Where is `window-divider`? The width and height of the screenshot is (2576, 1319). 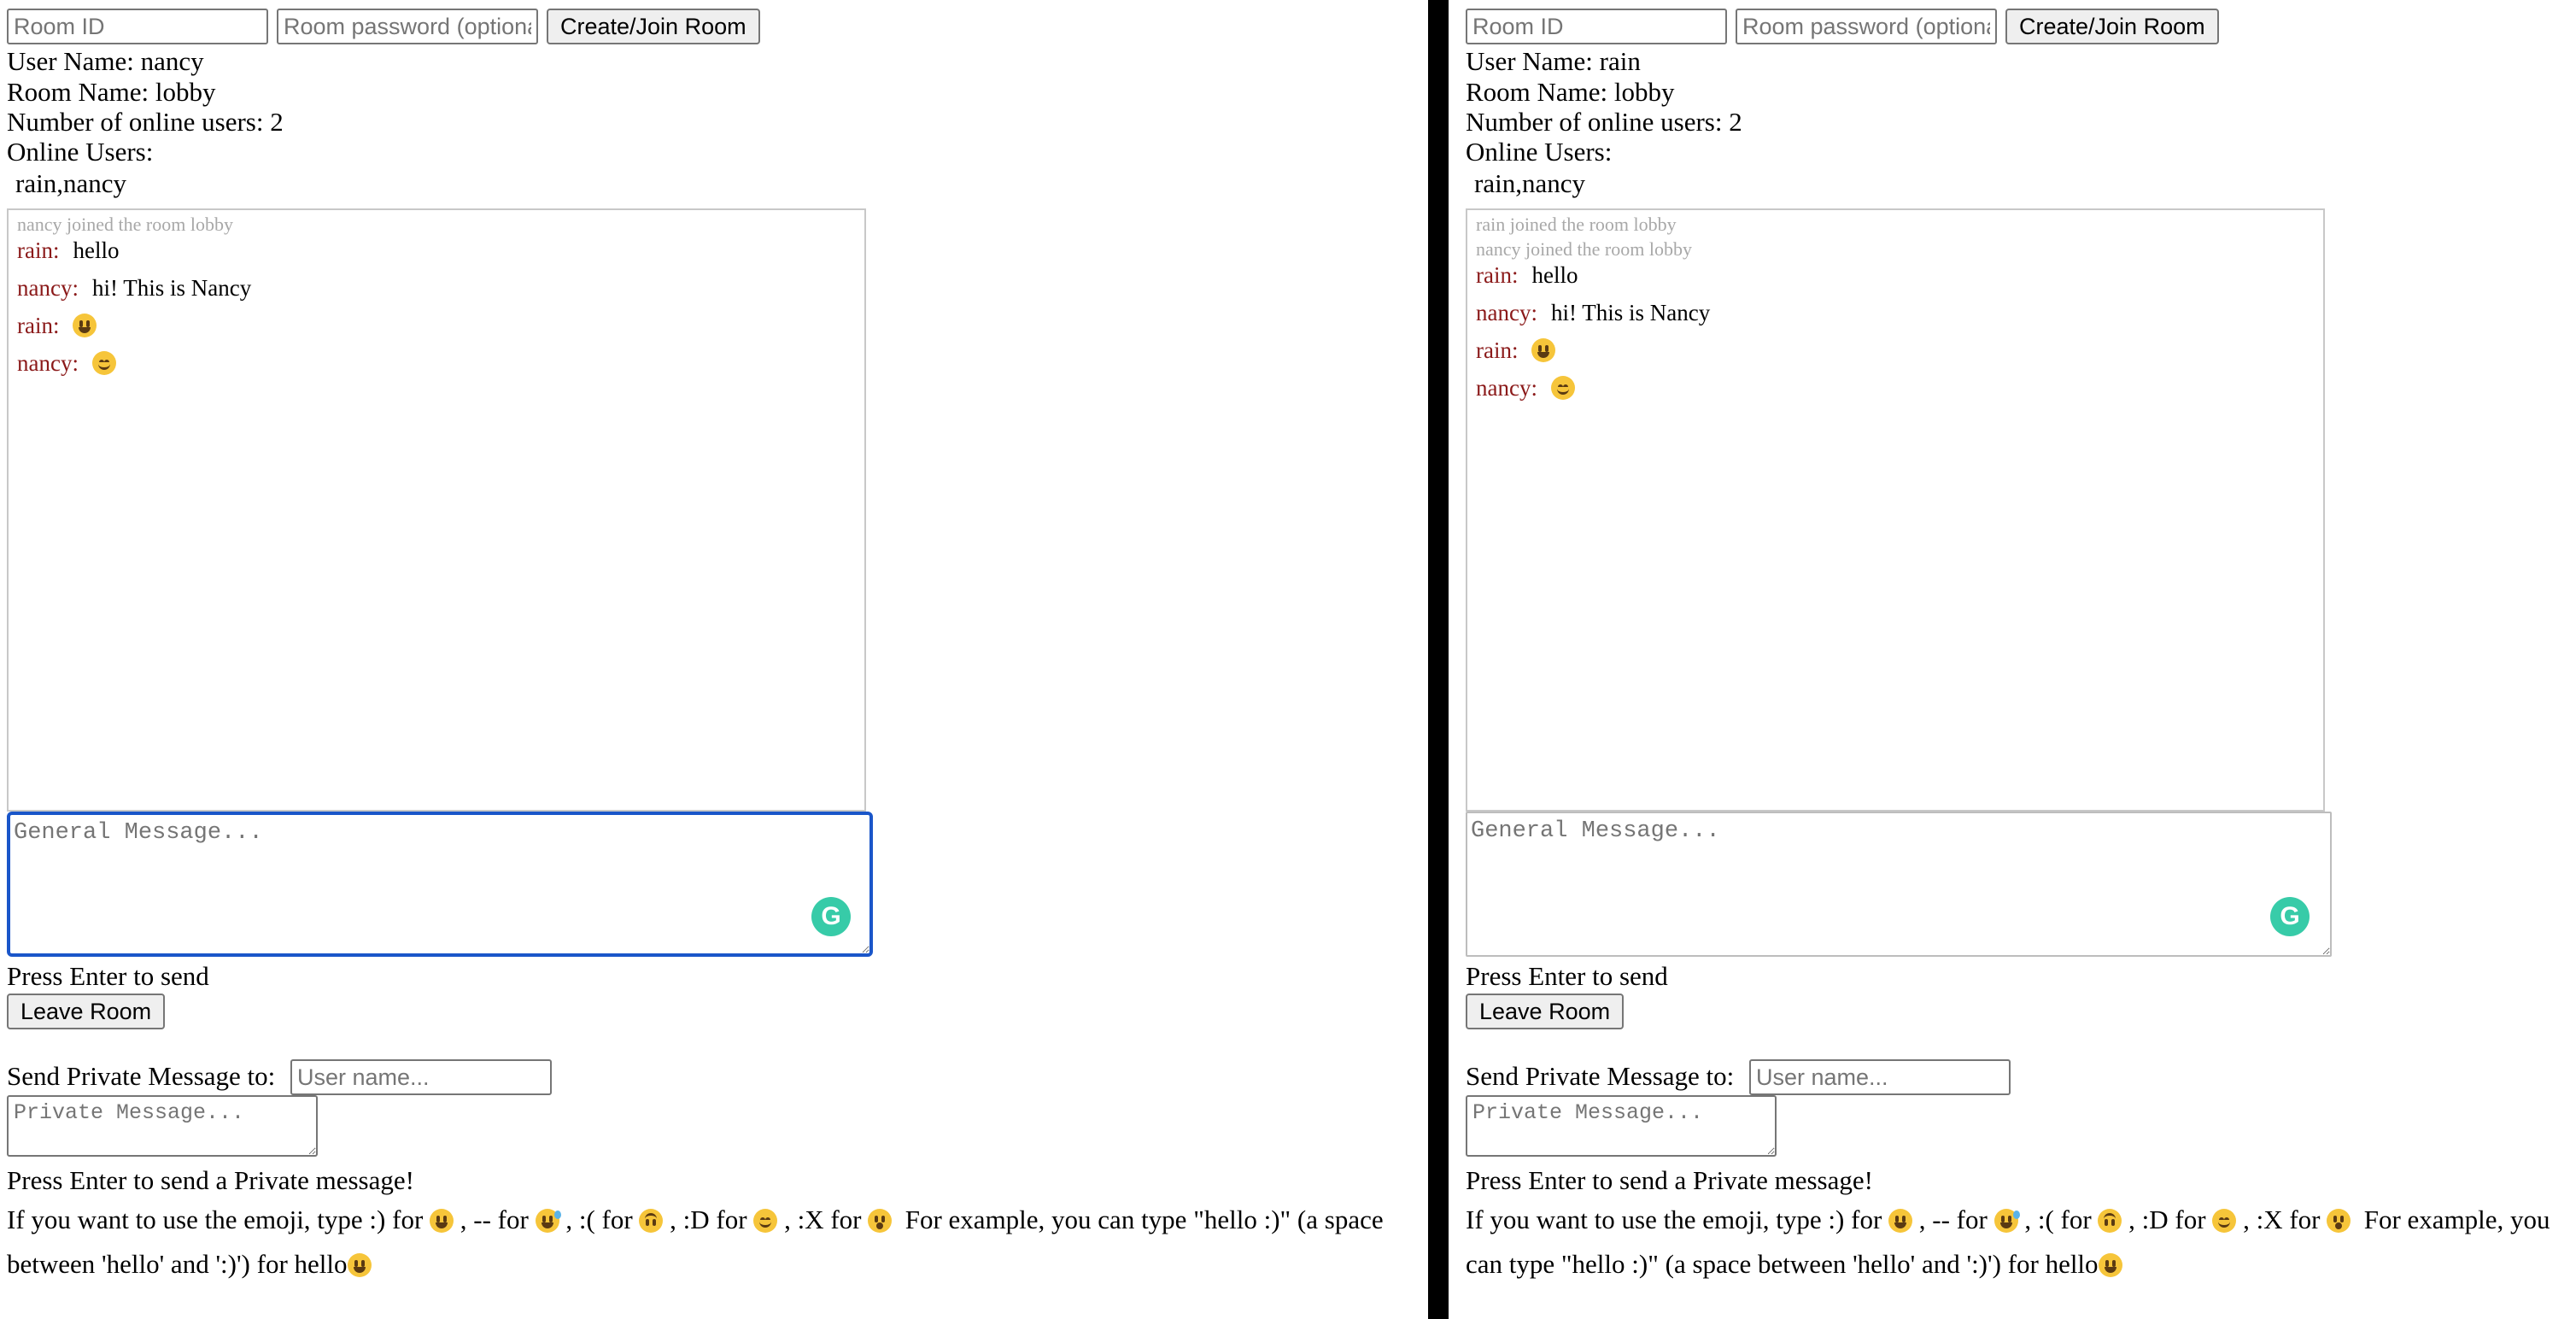 window-divider is located at coordinates (1438, 659).